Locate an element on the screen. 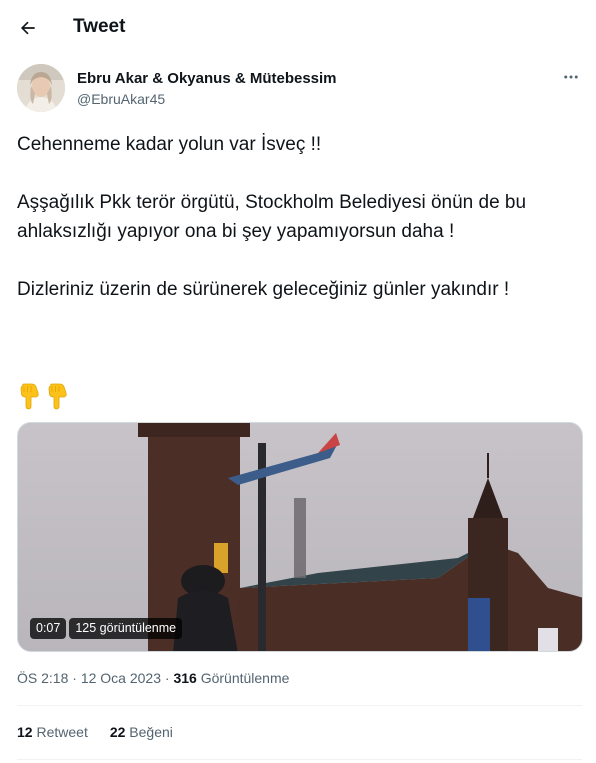 This screenshot has width=596, height=763. tweet-time: ÖS 2:18 is located at coordinates (42, 678).